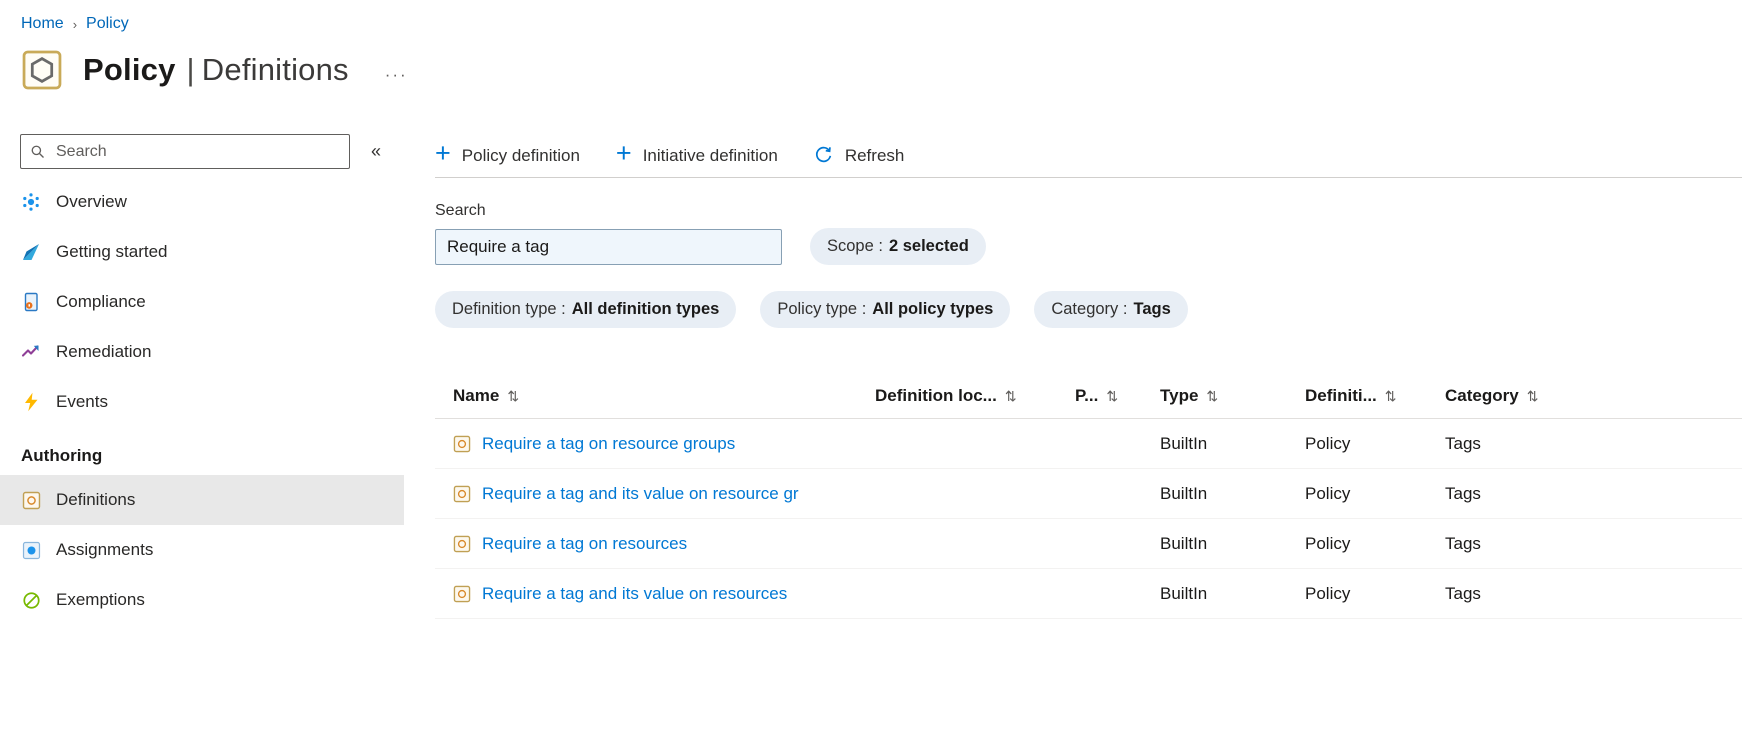 This screenshot has width=1742, height=743. What do you see at coordinates (928, 246) in the screenshot?
I see `filter-pill-value: 2 selected` at bounding box center [928, 246].